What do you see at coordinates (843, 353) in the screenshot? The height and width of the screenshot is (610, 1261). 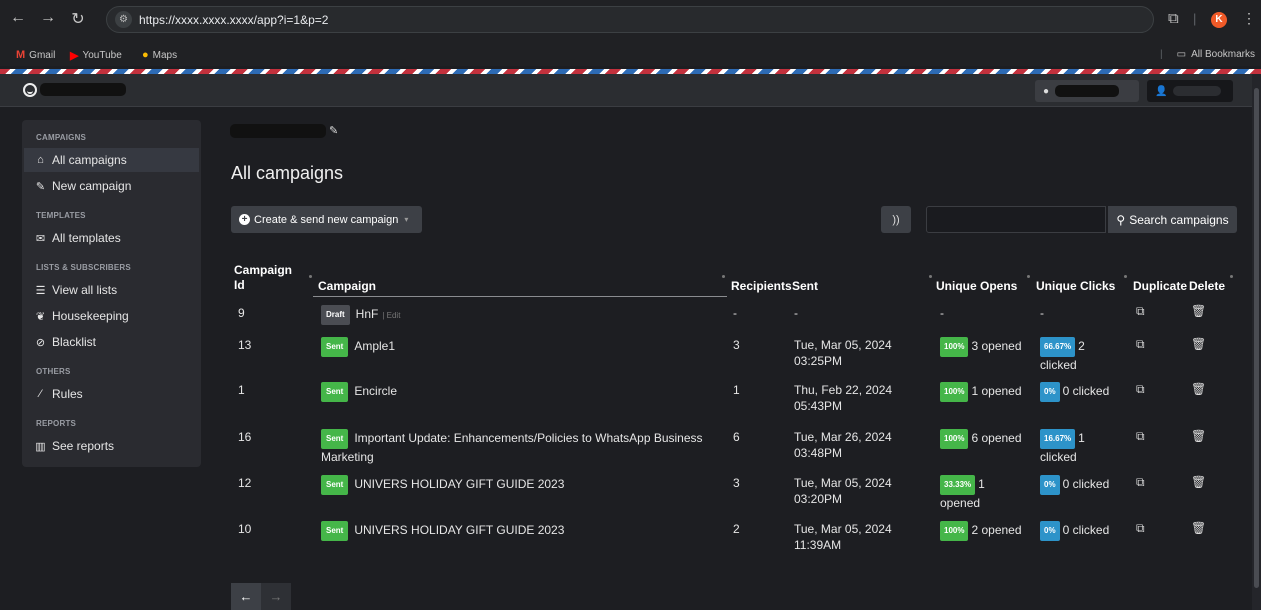 I see `cell-sent: Tue, Mar 05, 2024 03:25PM` at bounding box center [843, 353].